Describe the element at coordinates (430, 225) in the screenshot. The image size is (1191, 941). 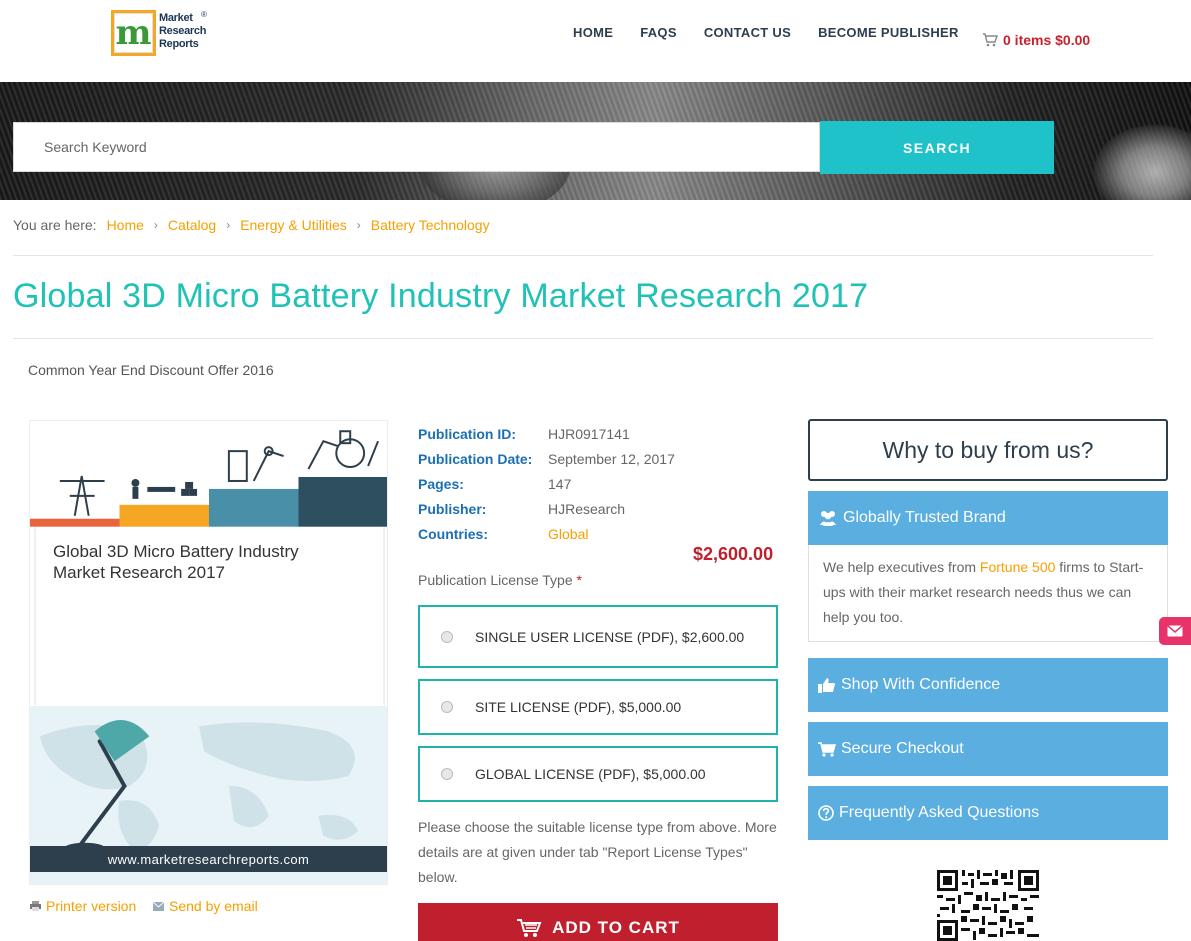
I see `breadcrumb-battery-technology: Battery Technology` at that location.